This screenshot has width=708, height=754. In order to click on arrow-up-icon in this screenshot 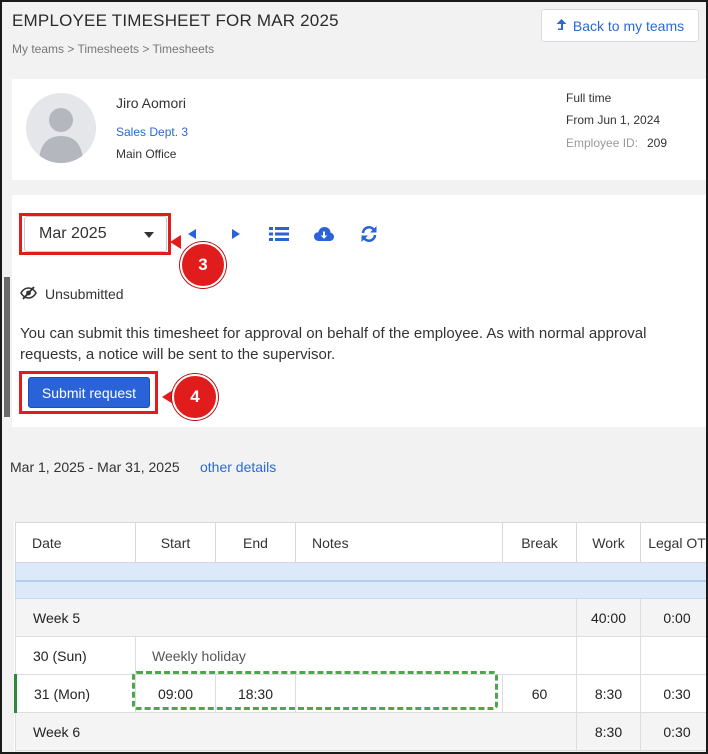, I will do `click(561, 24)`.